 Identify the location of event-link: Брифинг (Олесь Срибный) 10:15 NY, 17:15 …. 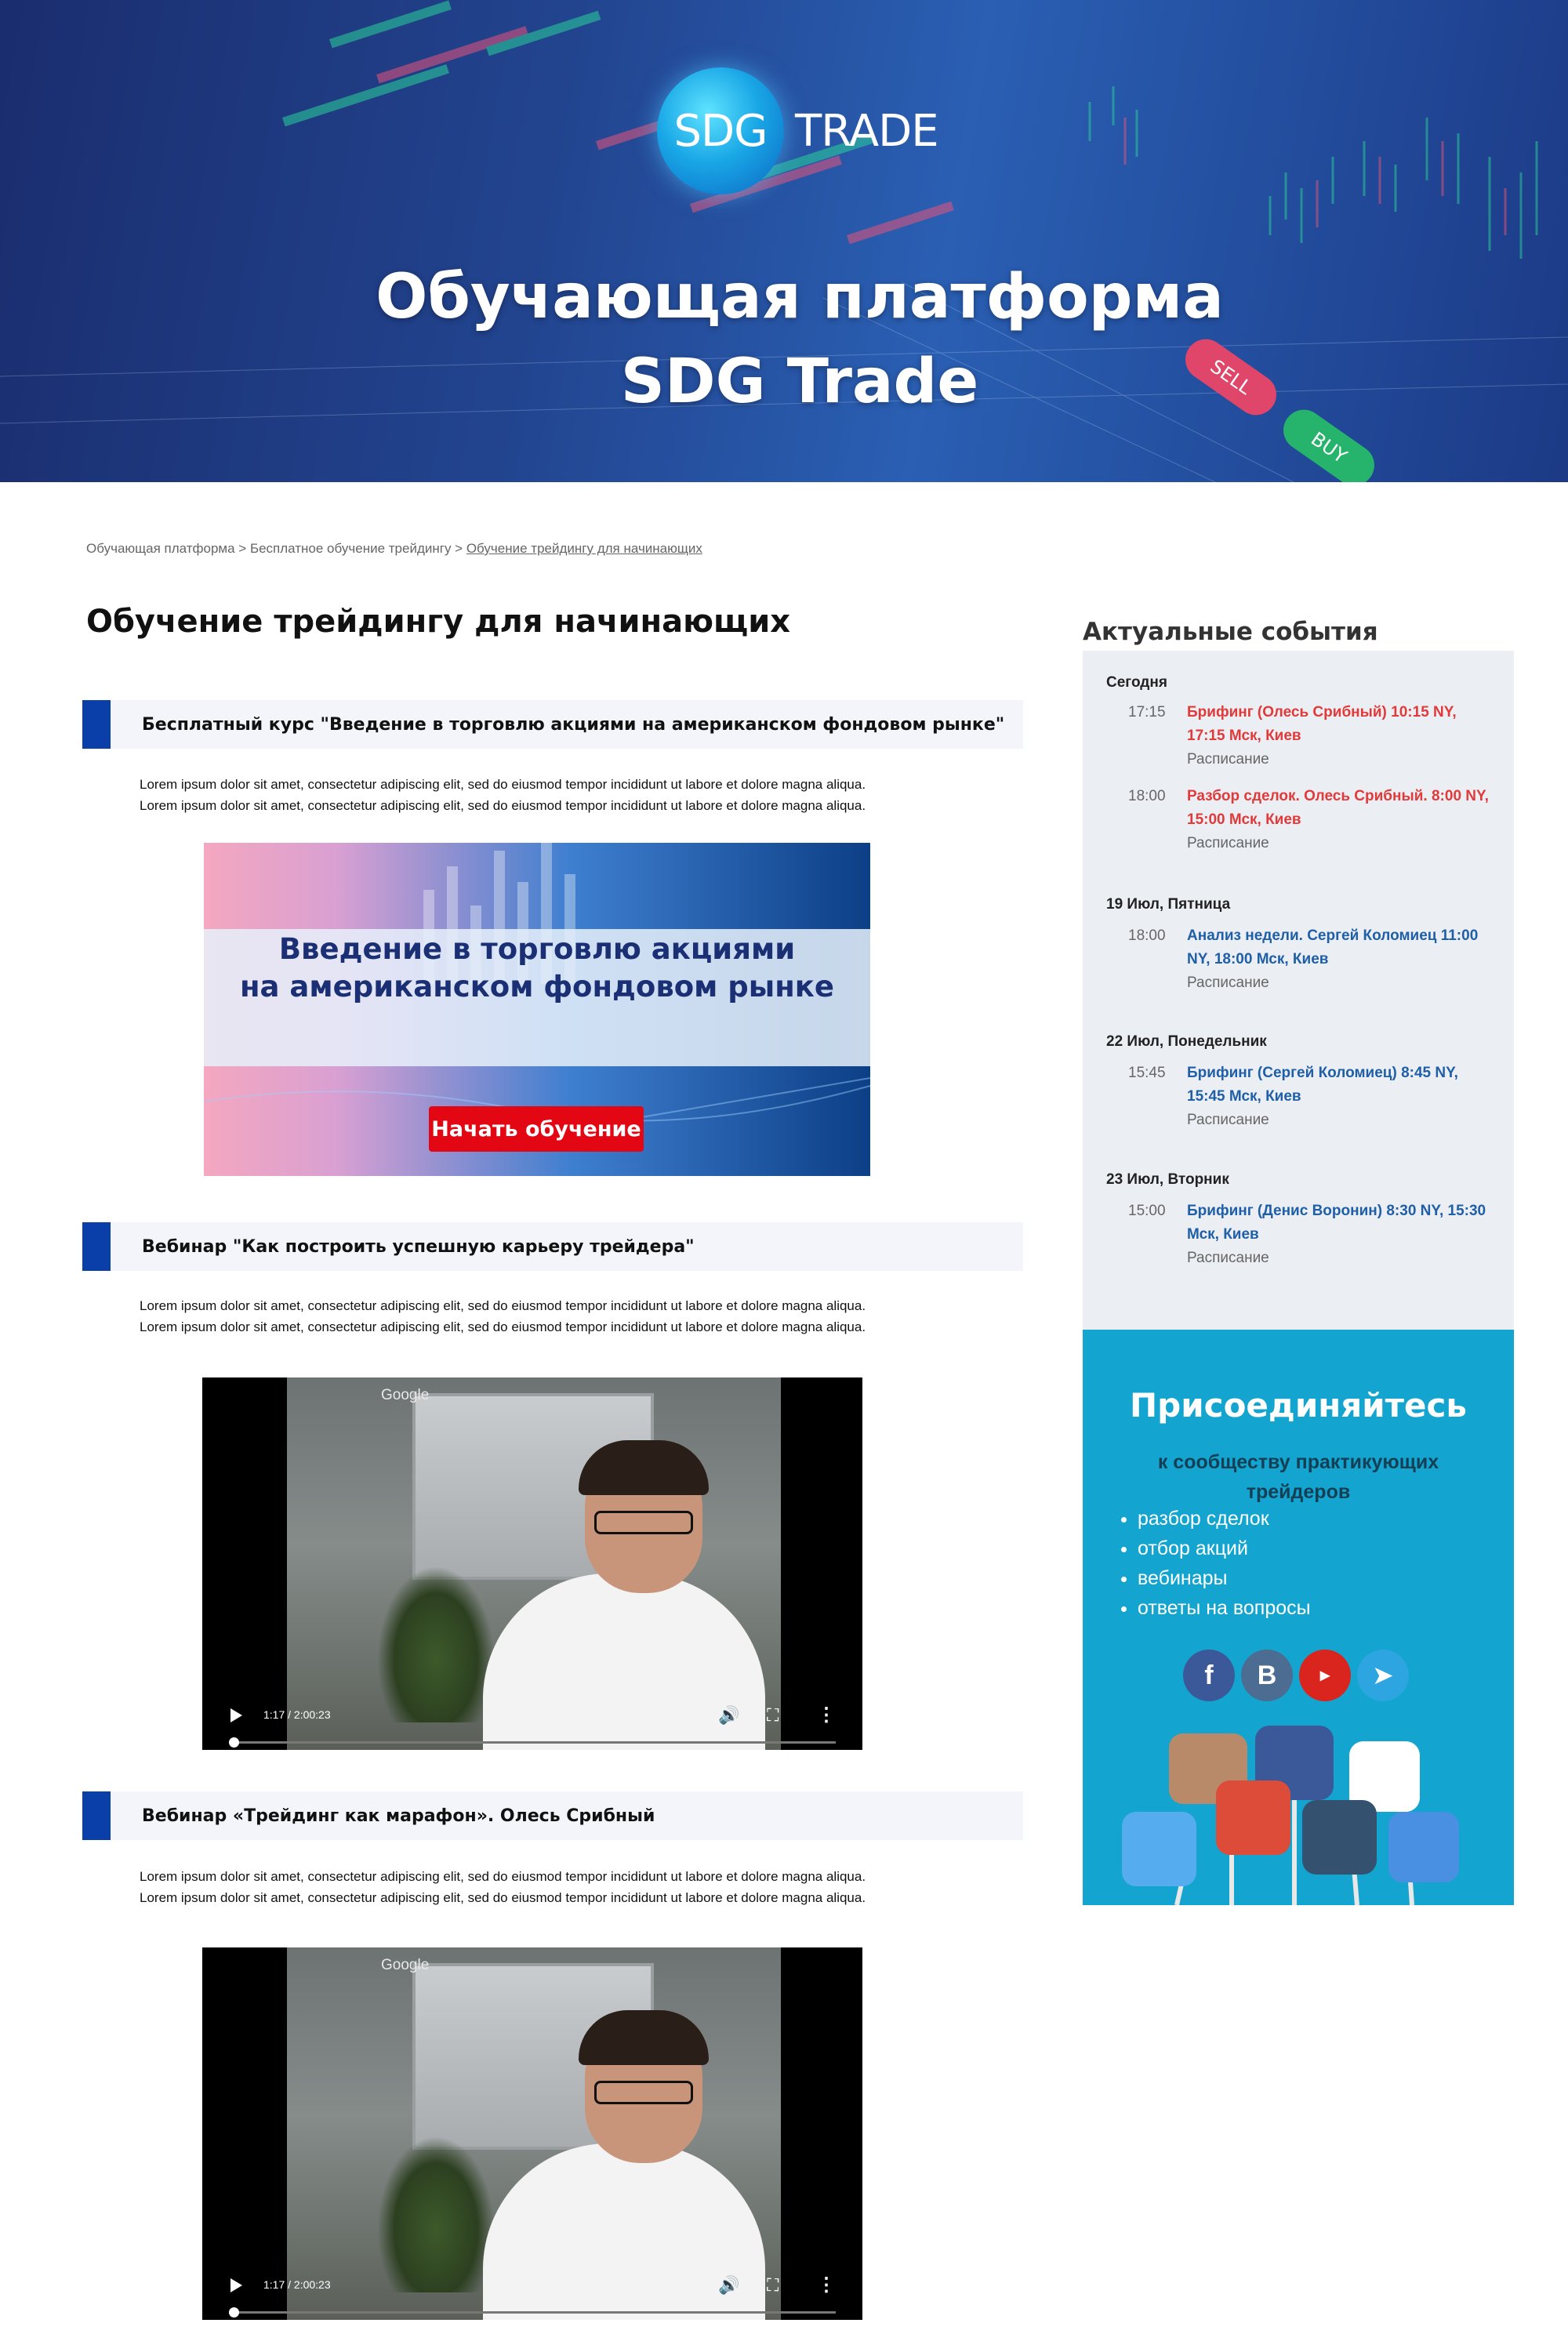
(1340, 724).